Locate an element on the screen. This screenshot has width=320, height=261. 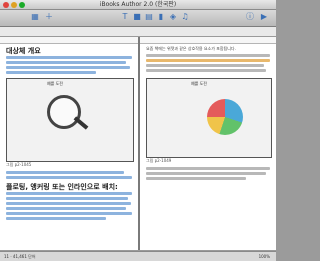
chart-icon: ▮ is located at coordinates (161, 17).